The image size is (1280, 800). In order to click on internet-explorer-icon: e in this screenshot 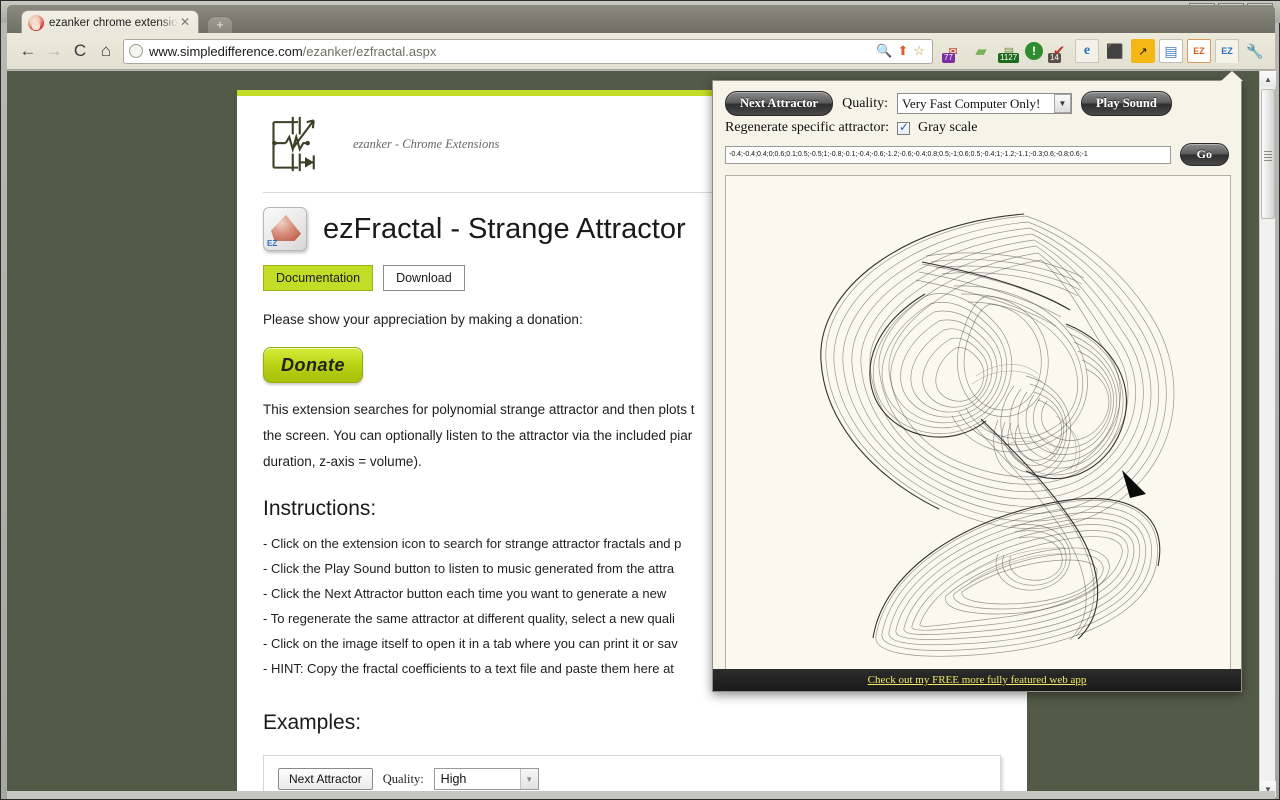, I will do `click(1087, 51)`.